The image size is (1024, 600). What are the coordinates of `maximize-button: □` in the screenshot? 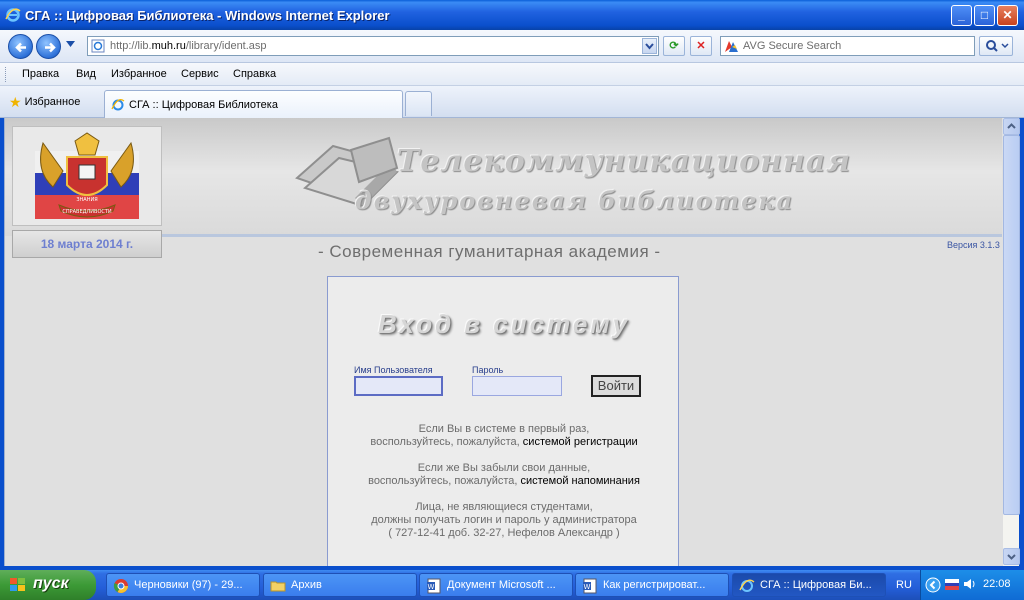 It's located at (984, 15).